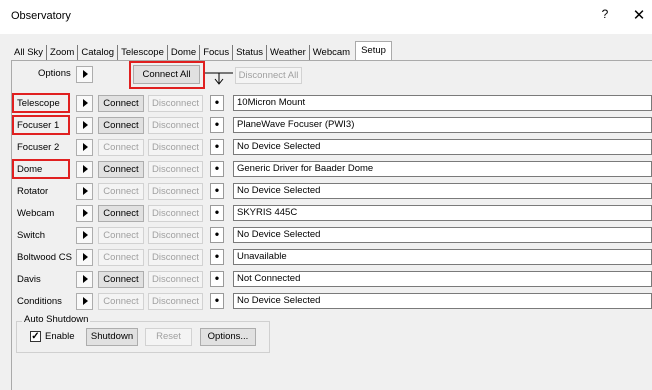 The image size is (652, 390). Describe the element at coordinates (121, 279) in the screenshot. I see `connect-button-davis: Connect` at that location.